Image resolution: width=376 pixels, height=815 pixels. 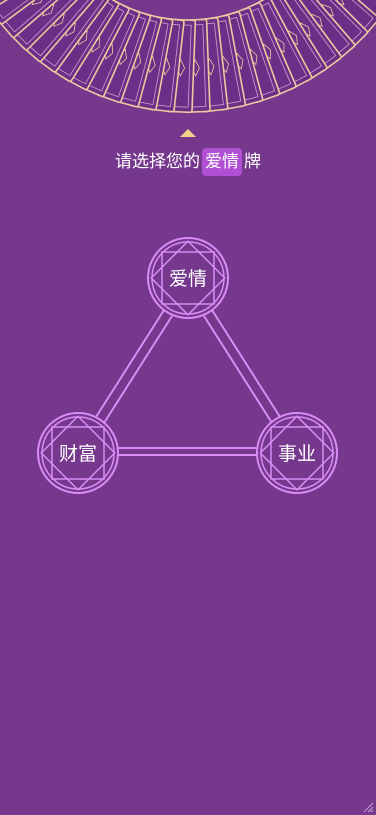 I want to click on spread-node-wealth-label: 财富, so click(x=78, y=454).